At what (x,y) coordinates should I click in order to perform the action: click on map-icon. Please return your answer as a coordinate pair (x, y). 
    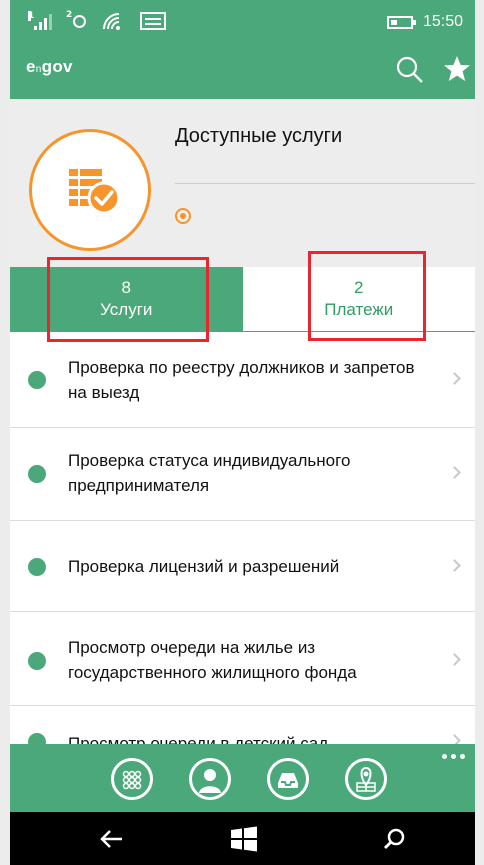
    Looking at the image, I should click on (366, 779).